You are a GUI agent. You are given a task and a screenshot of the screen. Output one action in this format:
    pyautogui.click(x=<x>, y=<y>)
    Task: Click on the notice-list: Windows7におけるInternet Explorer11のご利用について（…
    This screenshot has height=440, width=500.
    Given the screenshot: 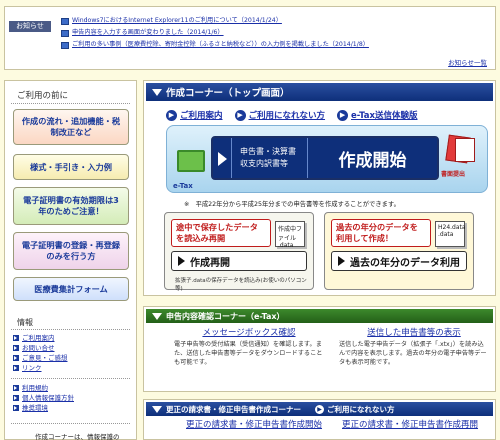 What is the action you would take?
    pyautogui.click(x=215, y=33)
    